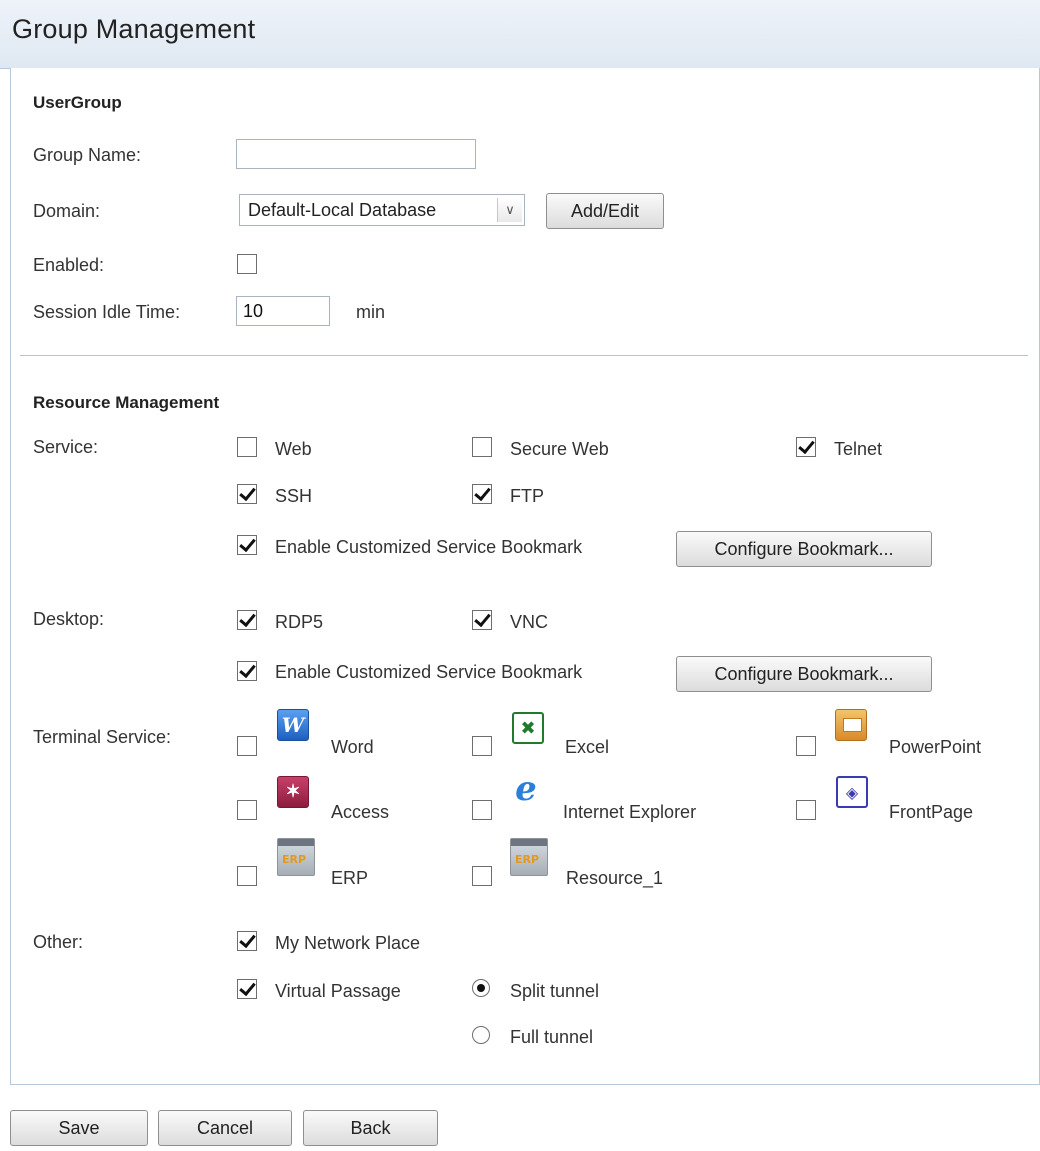 The width and height of the screenshot is (1040, 1151). What do you see at coordinates (429, 672) in the screenshot?
I see `desktop-bookmark-label: Enable Customized Service Bookmark` at bounding box center [429, 672].